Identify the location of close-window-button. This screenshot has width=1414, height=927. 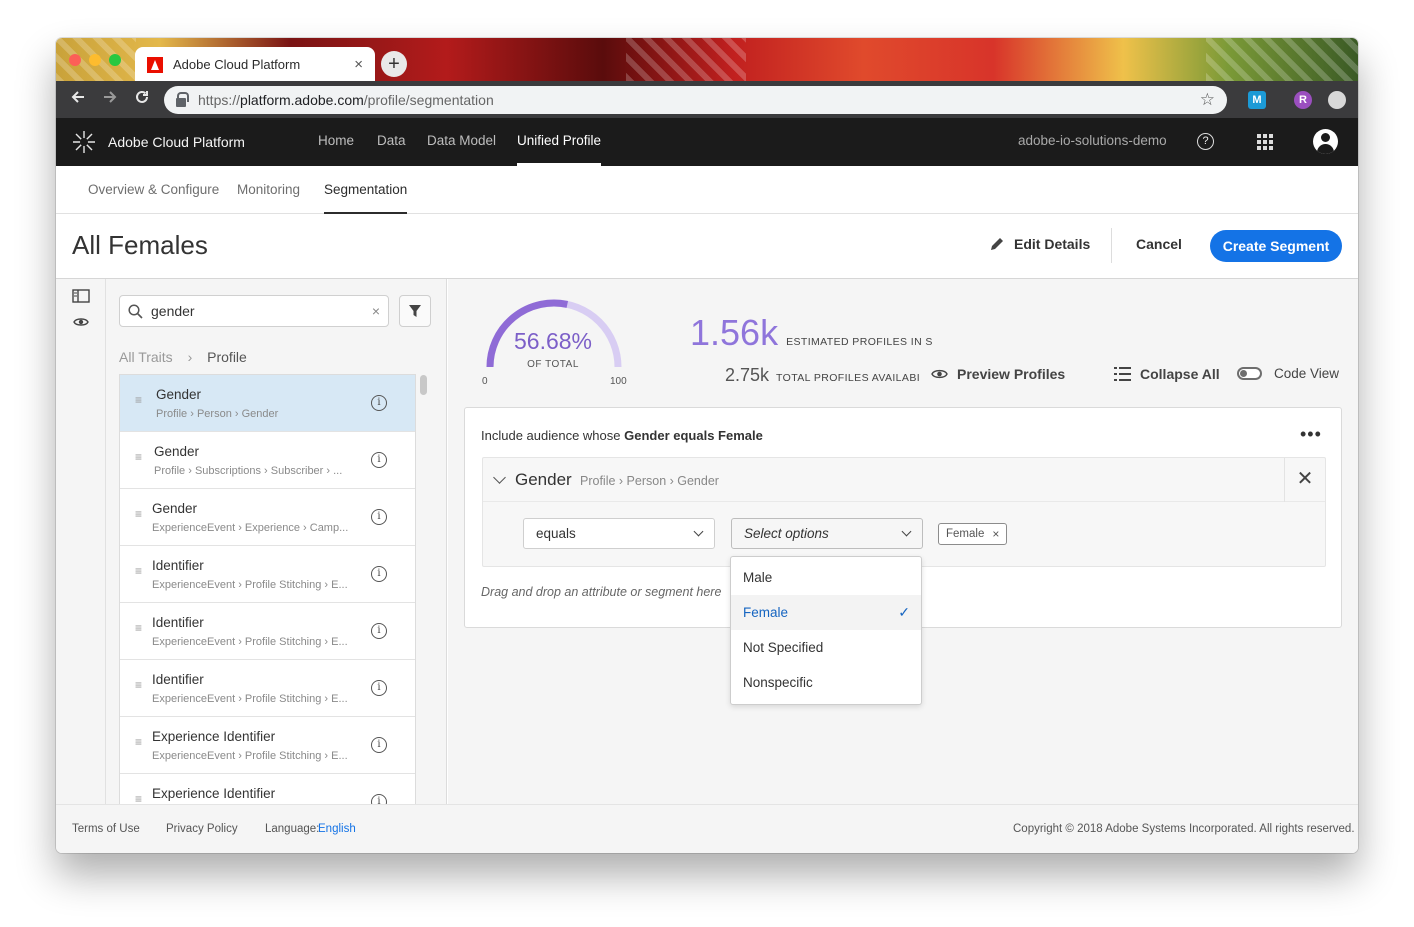
(75, 60).